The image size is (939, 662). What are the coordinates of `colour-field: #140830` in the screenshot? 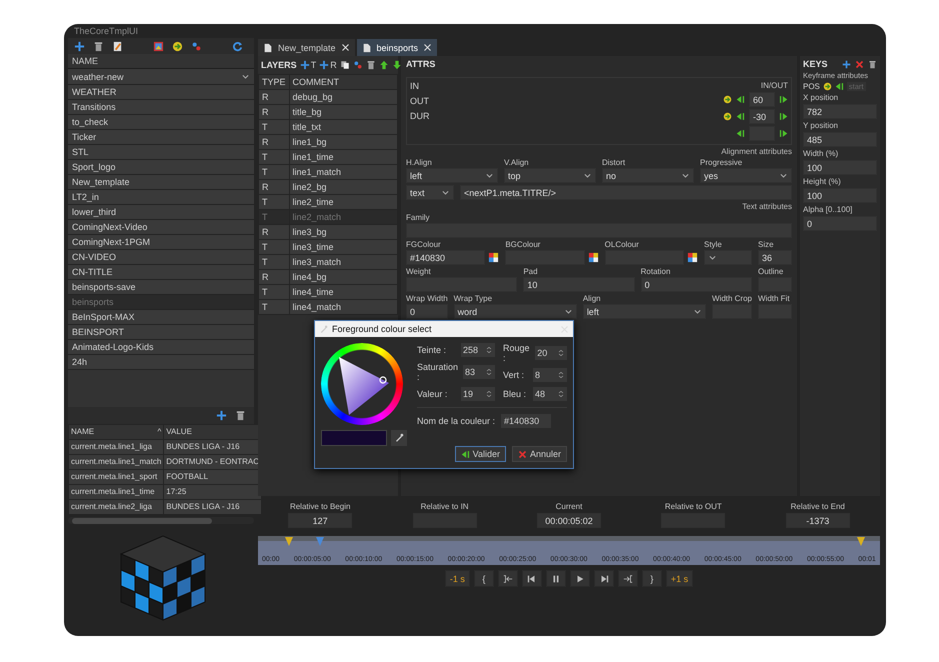 It's located at (446, 257).